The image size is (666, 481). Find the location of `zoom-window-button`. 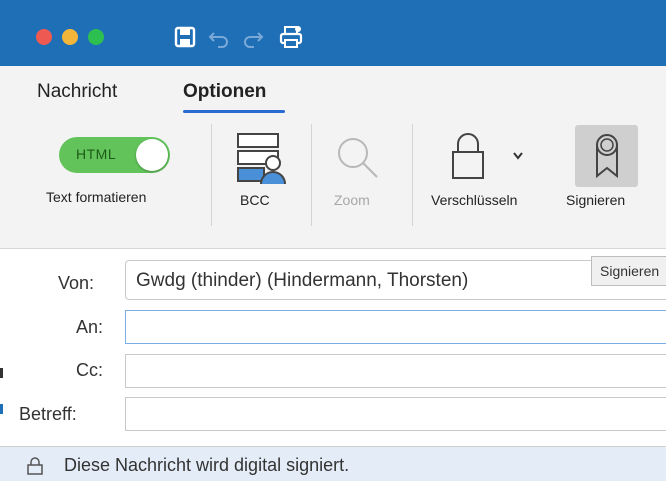

zoom-window-button is located at coordinates (96, 37).